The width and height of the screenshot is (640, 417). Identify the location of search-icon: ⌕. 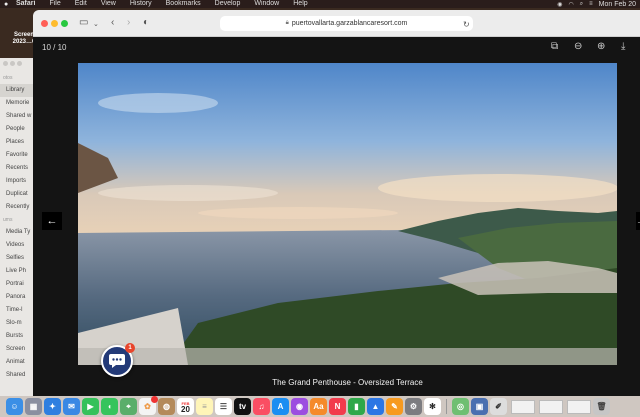
(581, 4).